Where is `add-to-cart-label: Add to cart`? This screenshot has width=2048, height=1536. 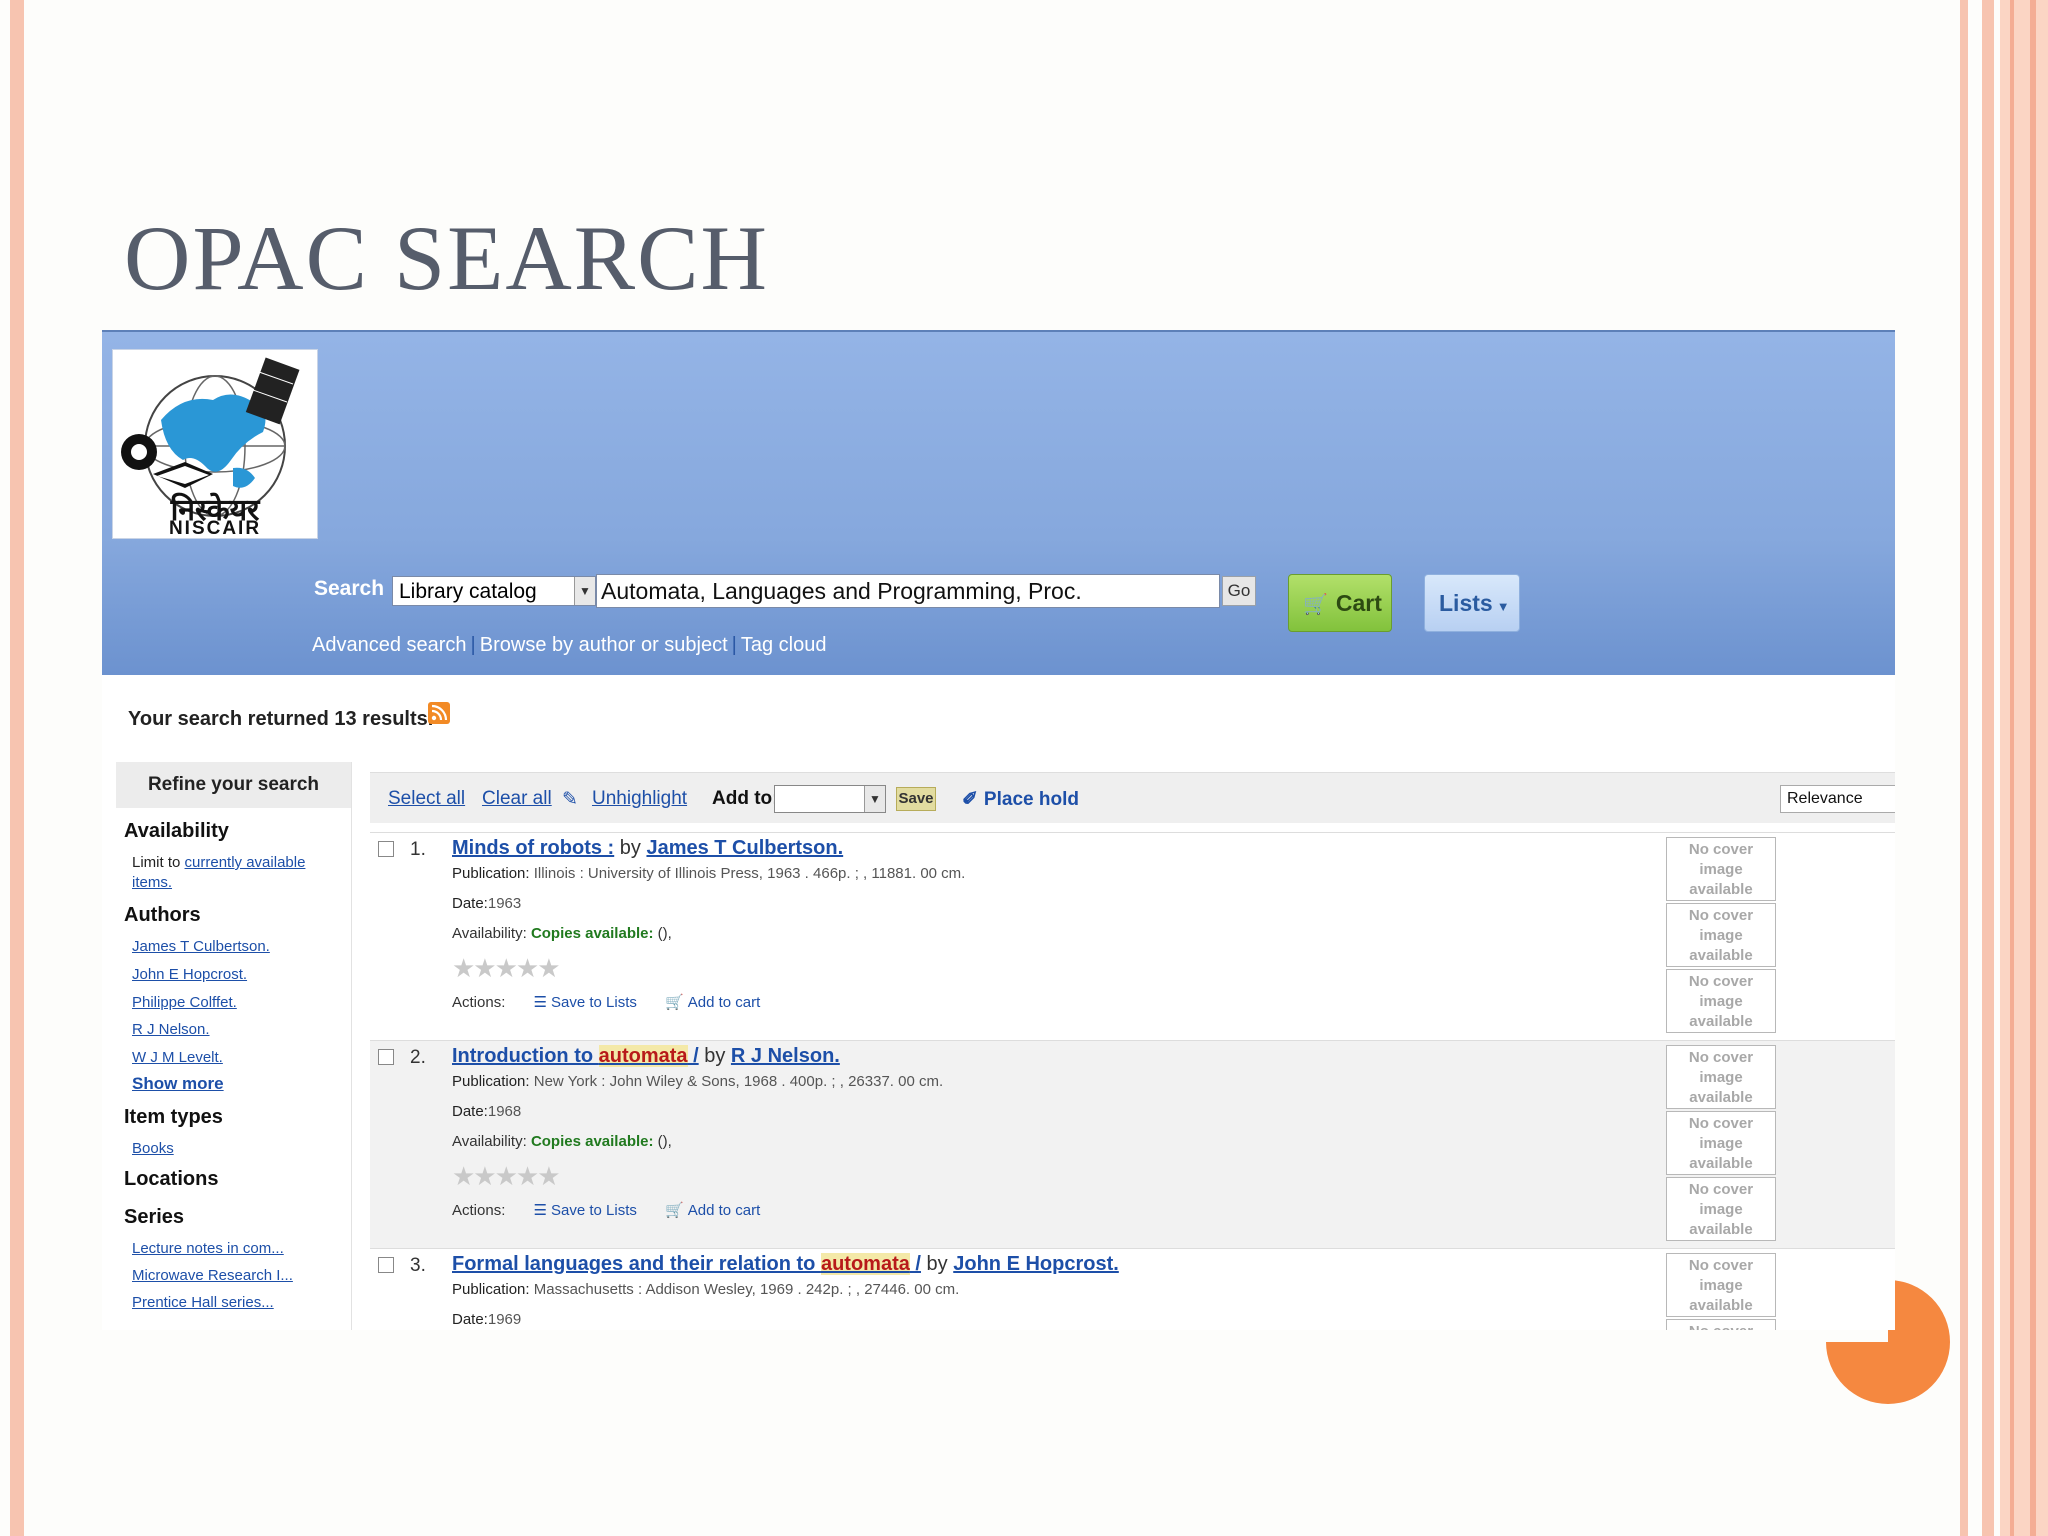
add-to-cart-label: Add to cart is located at coordinates (724, 1002).